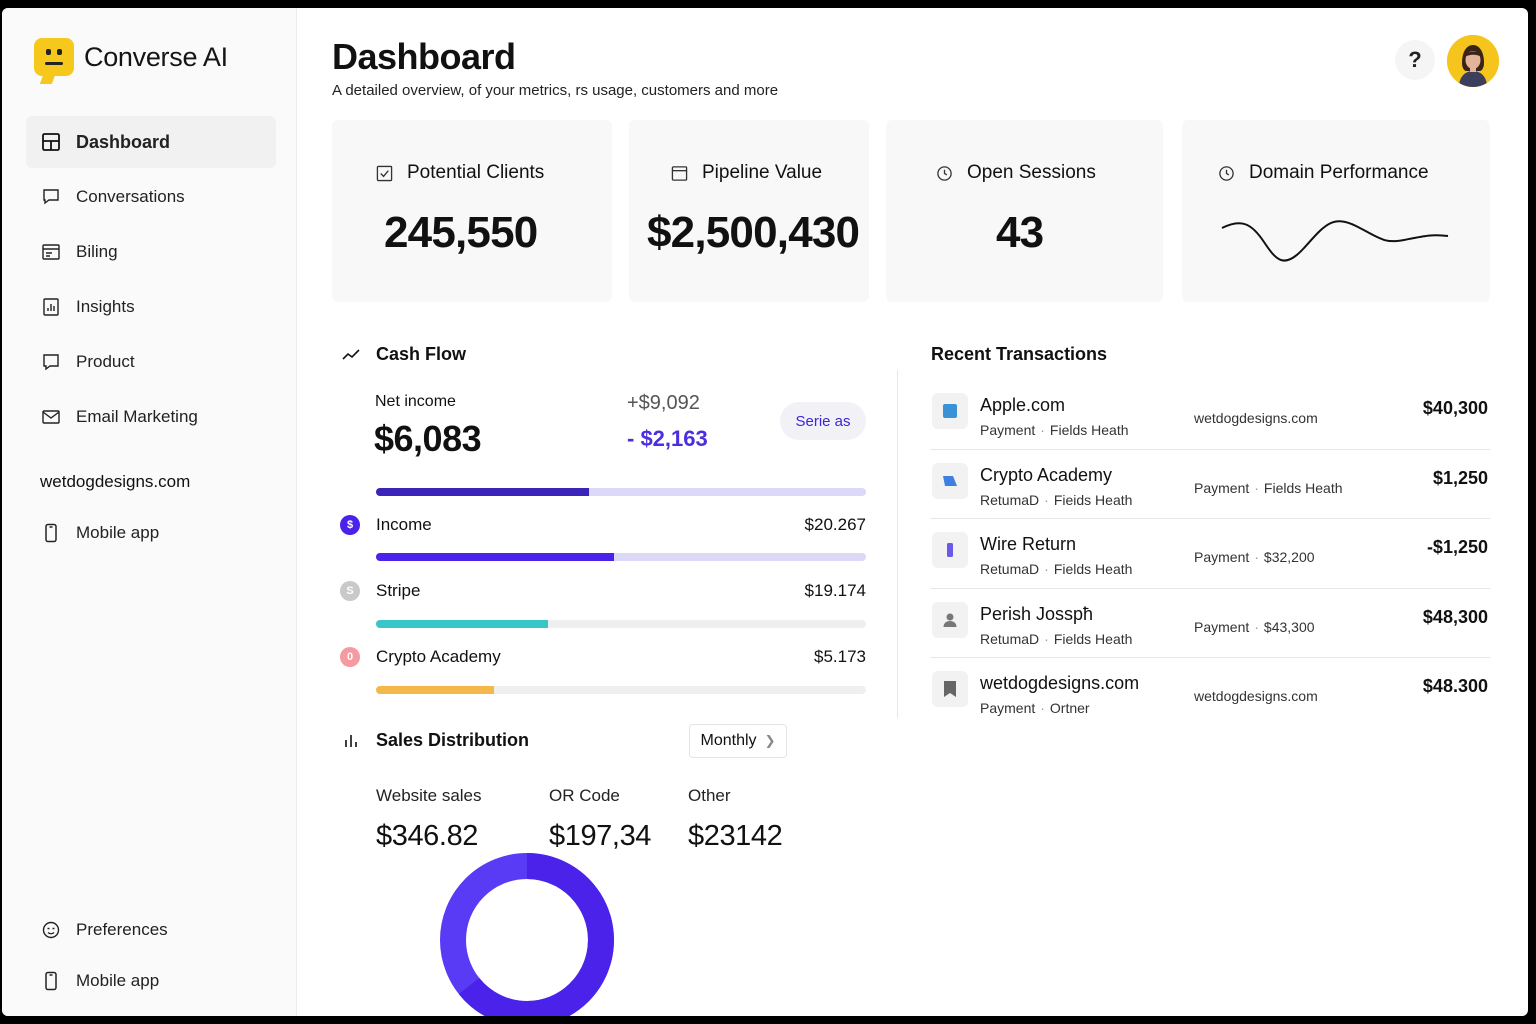 The height and width of the screenshot is (1024, 1536). I want to click on billing-icon, so click(51, 252).